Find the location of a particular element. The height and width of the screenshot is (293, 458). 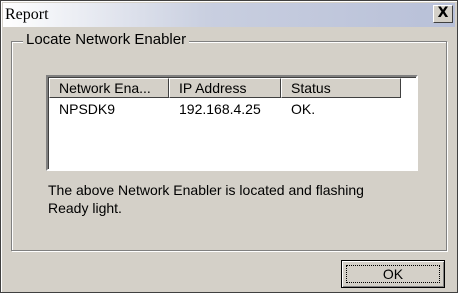

ok-button-label: OK is located at coordinates (393, 274).